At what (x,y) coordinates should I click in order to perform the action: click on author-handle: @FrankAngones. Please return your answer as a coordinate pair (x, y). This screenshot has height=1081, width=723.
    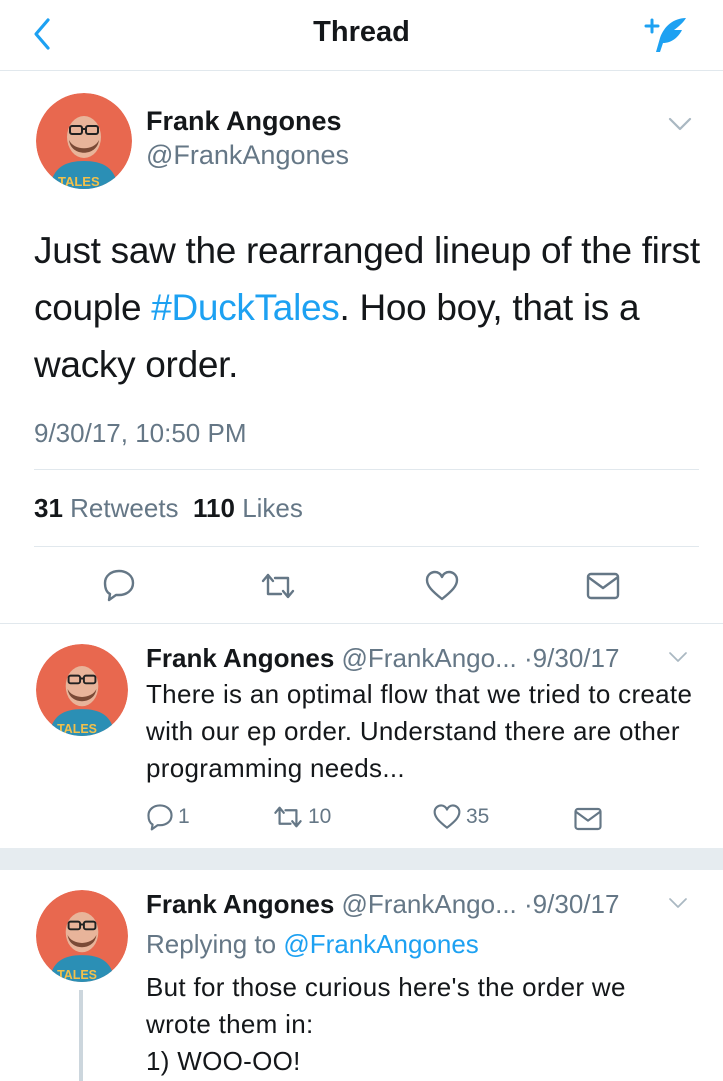
    Looking at the image, I should click on (247, 155).